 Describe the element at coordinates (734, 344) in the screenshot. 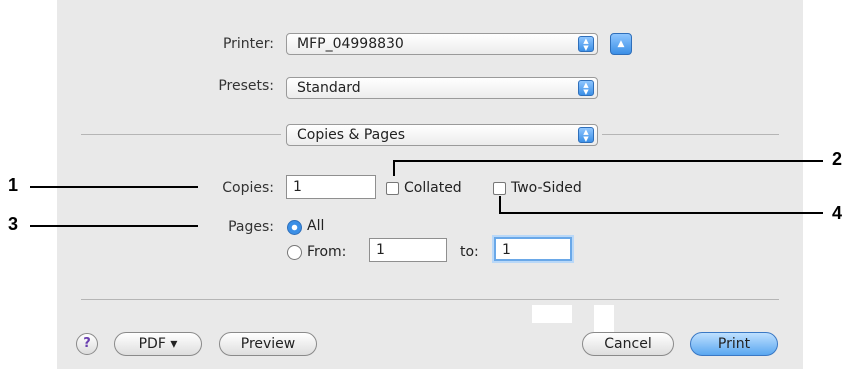

I see `print-button: Print` at that location.